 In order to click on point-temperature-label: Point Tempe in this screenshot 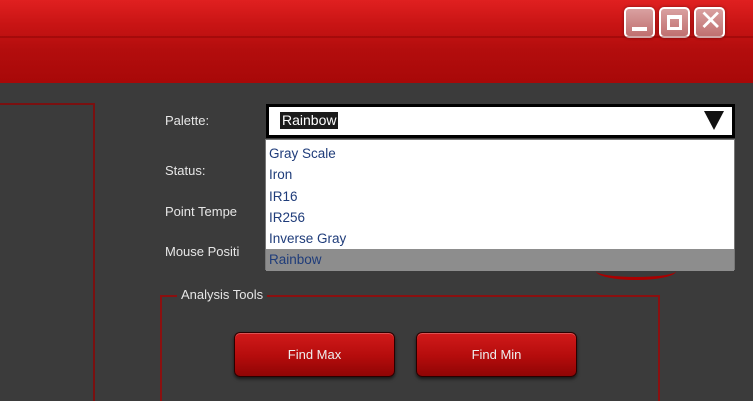, I will do `click(201, 211)`.